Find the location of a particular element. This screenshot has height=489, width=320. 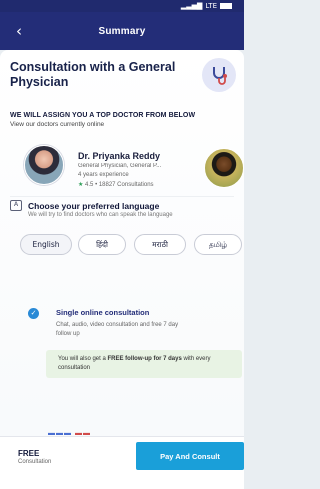

language-option-tamil: தமிழ் is located at coordinates (218, 244).